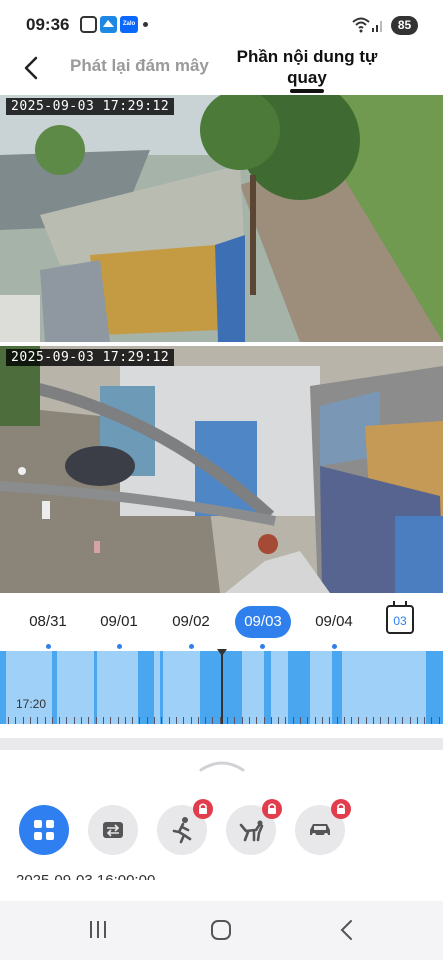 The height and width of the screenshot is (960, 443). What do you see at coordinates (108, 24) in the screenshot?
I see `app-icon` at bounding box center [108, 24].